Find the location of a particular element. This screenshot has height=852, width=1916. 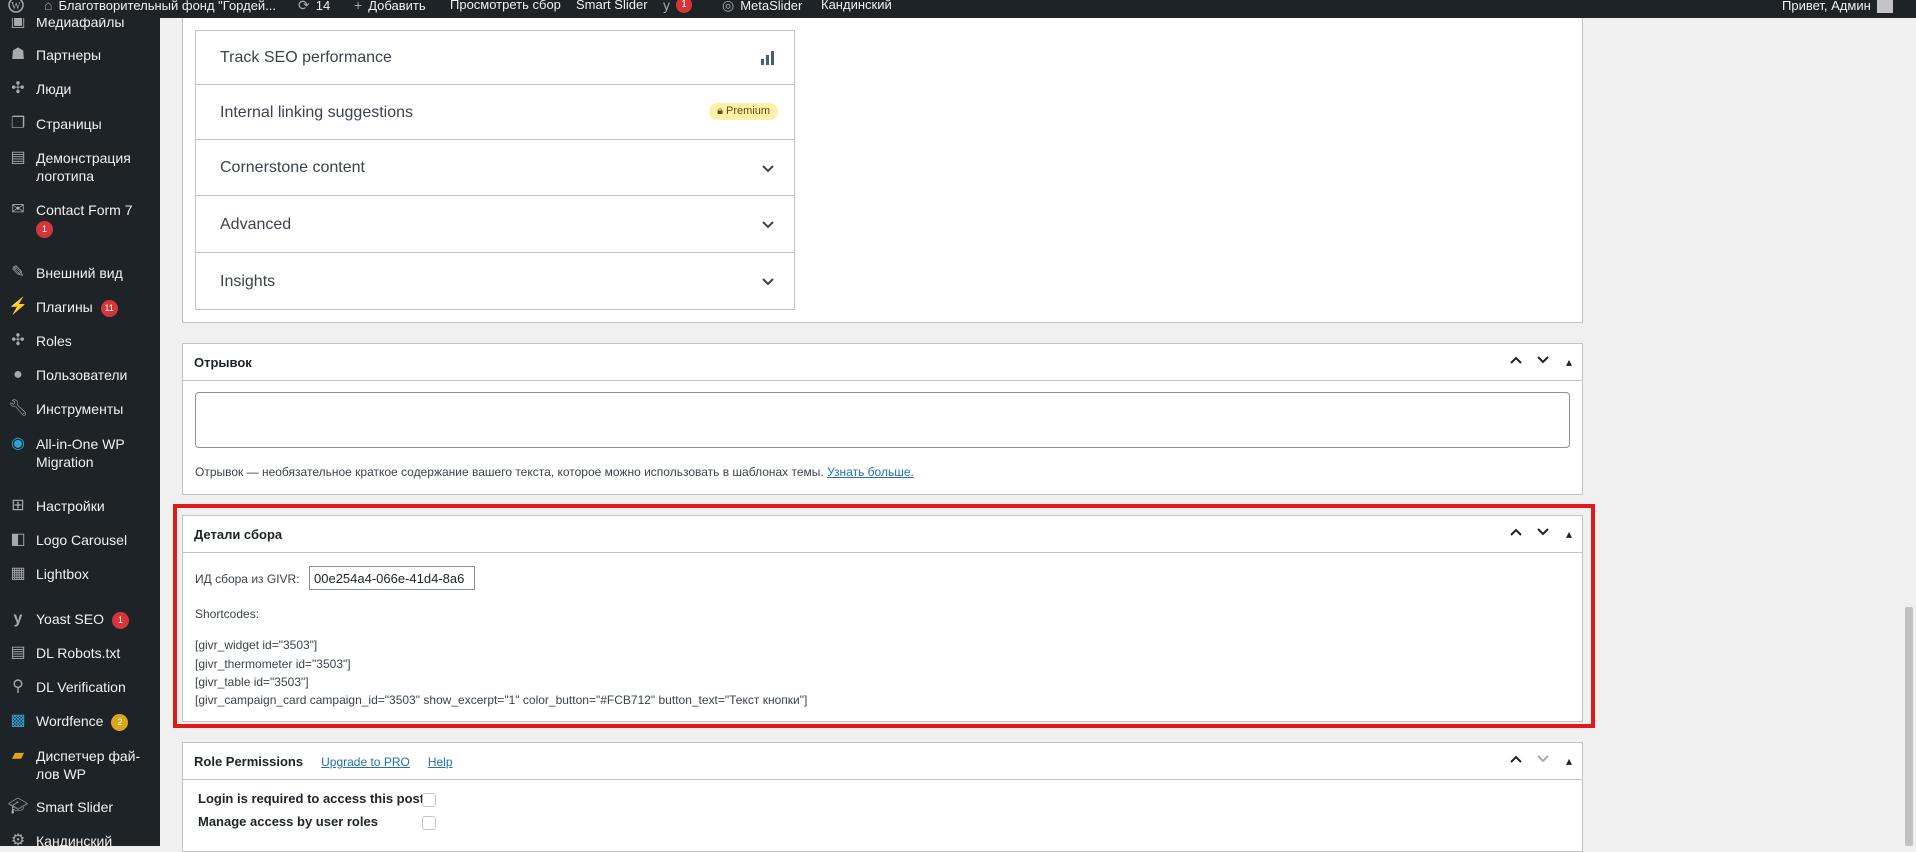

manage-access-checkbox is located at coordinates (429, 823).